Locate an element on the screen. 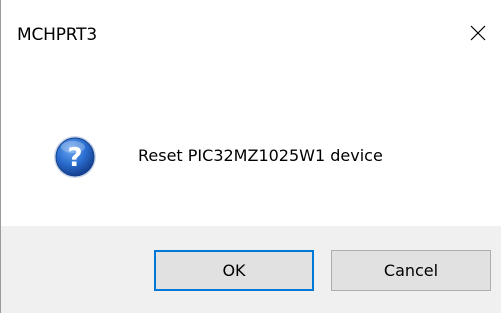 Image resolution: width=502 pixels, height=314 pixels. window-title: MCHPRT3 is located at coordinates (57, 35).